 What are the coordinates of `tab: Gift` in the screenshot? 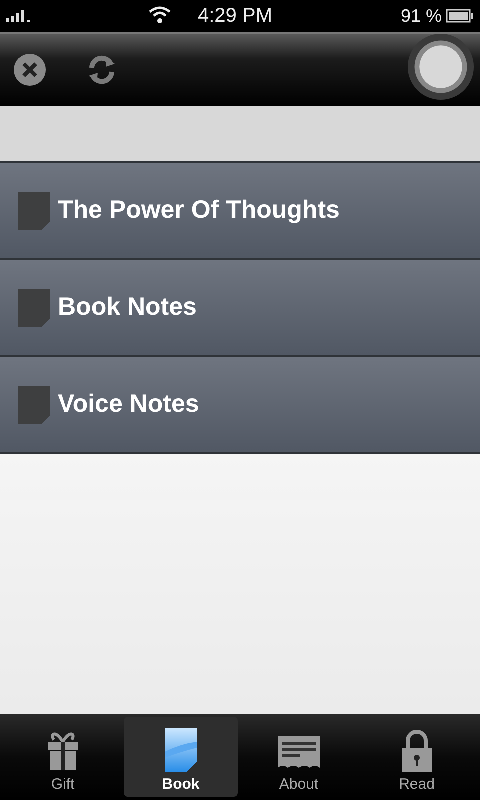 It's located at (63, 757).